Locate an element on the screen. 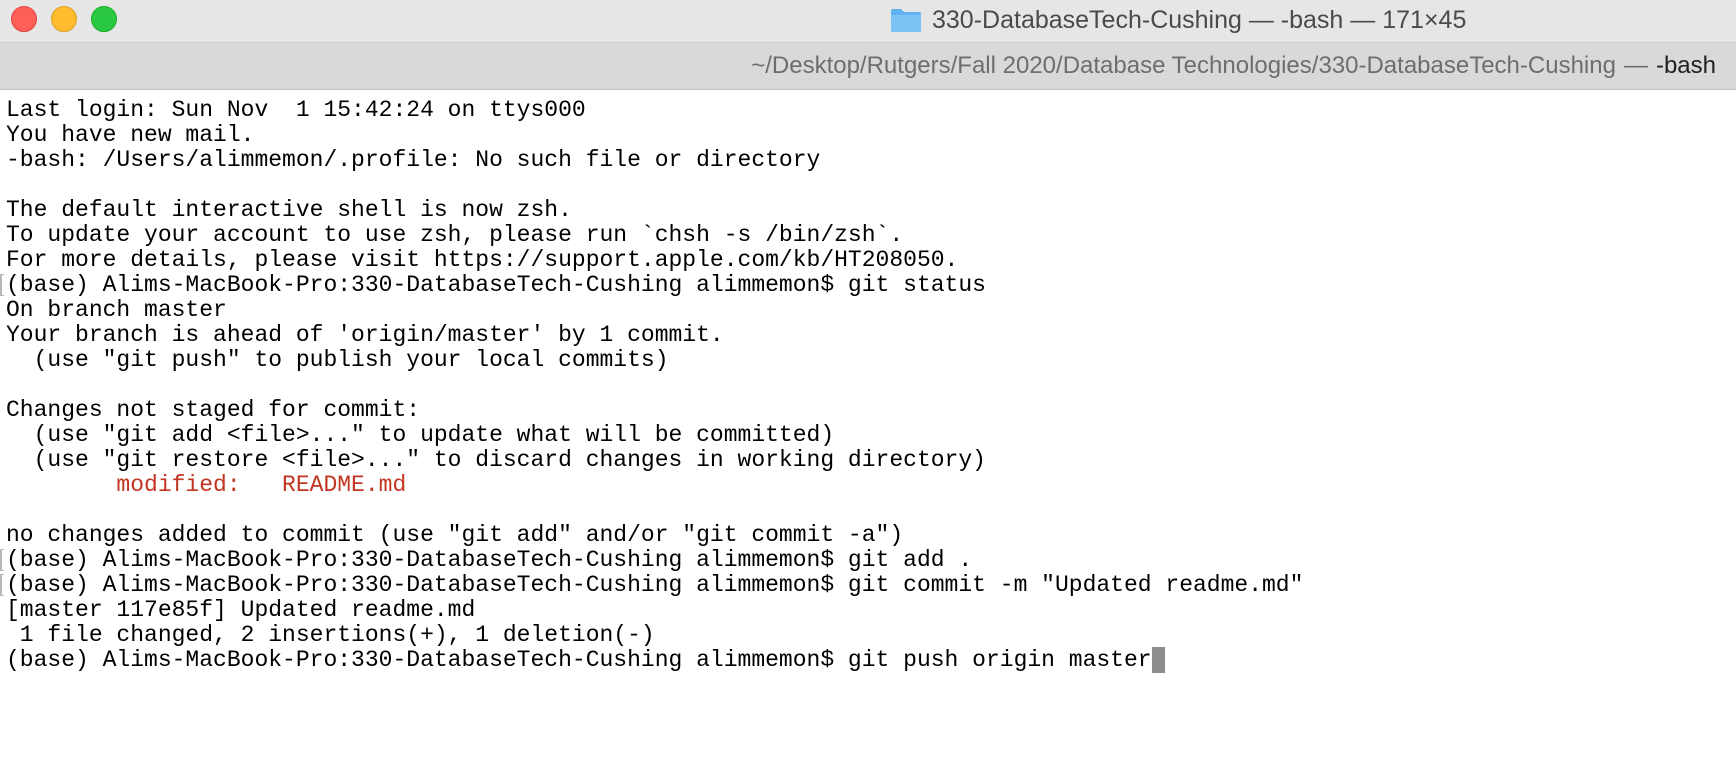  text-cursor is located at coordinates (1158, 660).